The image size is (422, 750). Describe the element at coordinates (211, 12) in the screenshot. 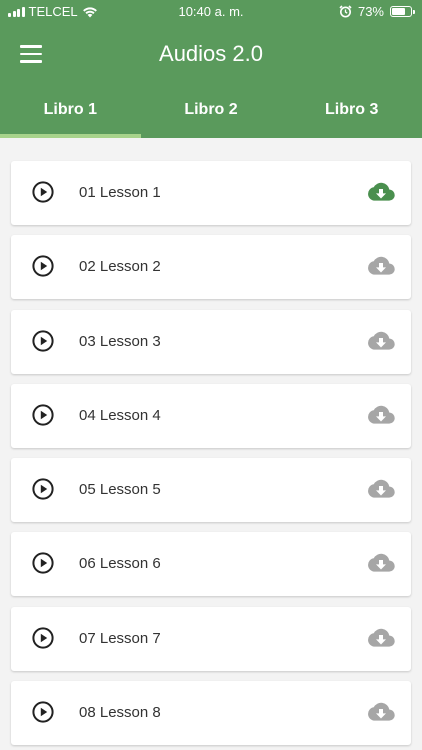

I see `status-bar: TELCEL 10:40 a. m. 73%` at that location.